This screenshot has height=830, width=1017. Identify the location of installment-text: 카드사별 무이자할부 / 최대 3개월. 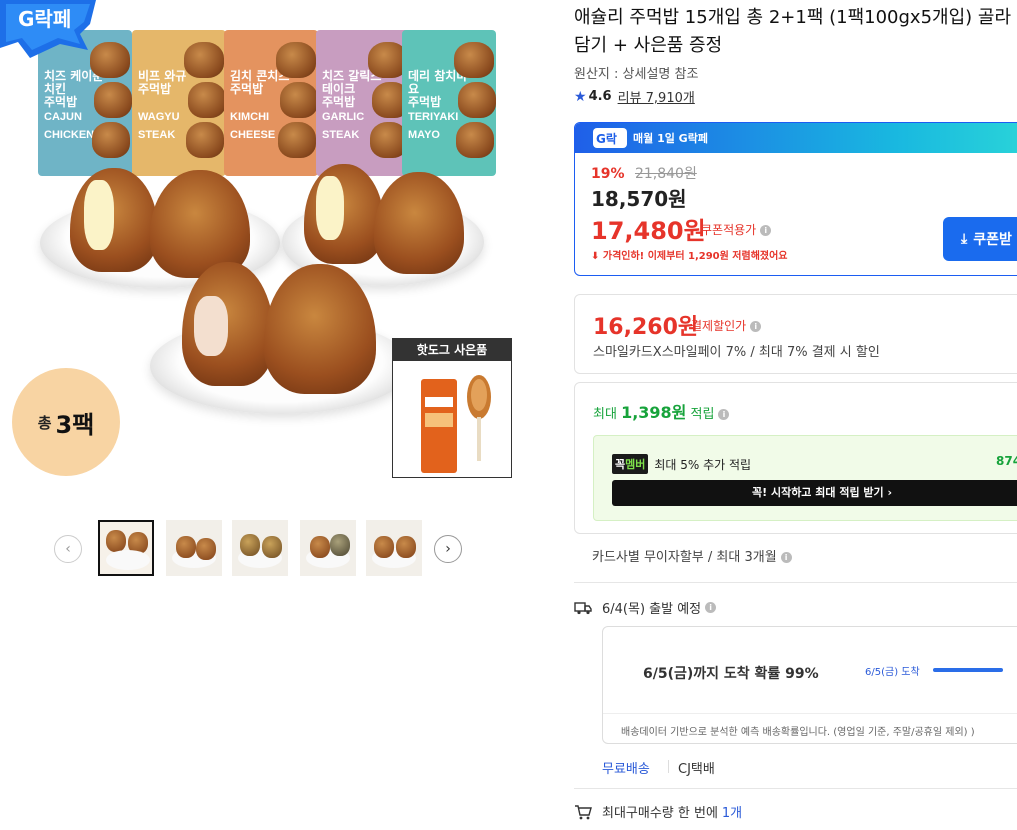
(684, 557).